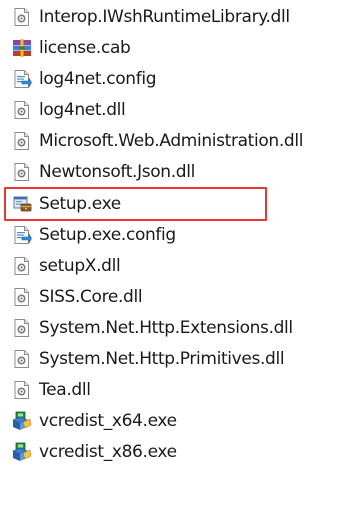 This screenshot has width=359, height=521. I want to click on file-item-log4net-dll: log4net.dll, so click(69, 110).